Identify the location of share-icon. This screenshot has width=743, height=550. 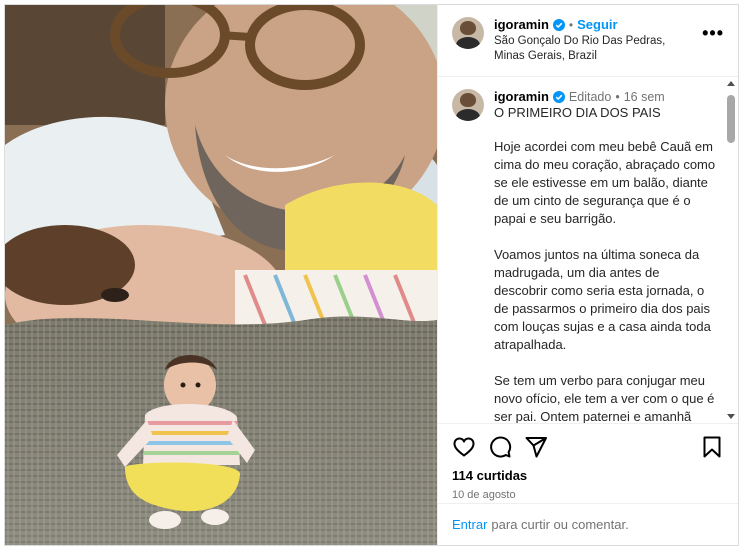
(536, 447).